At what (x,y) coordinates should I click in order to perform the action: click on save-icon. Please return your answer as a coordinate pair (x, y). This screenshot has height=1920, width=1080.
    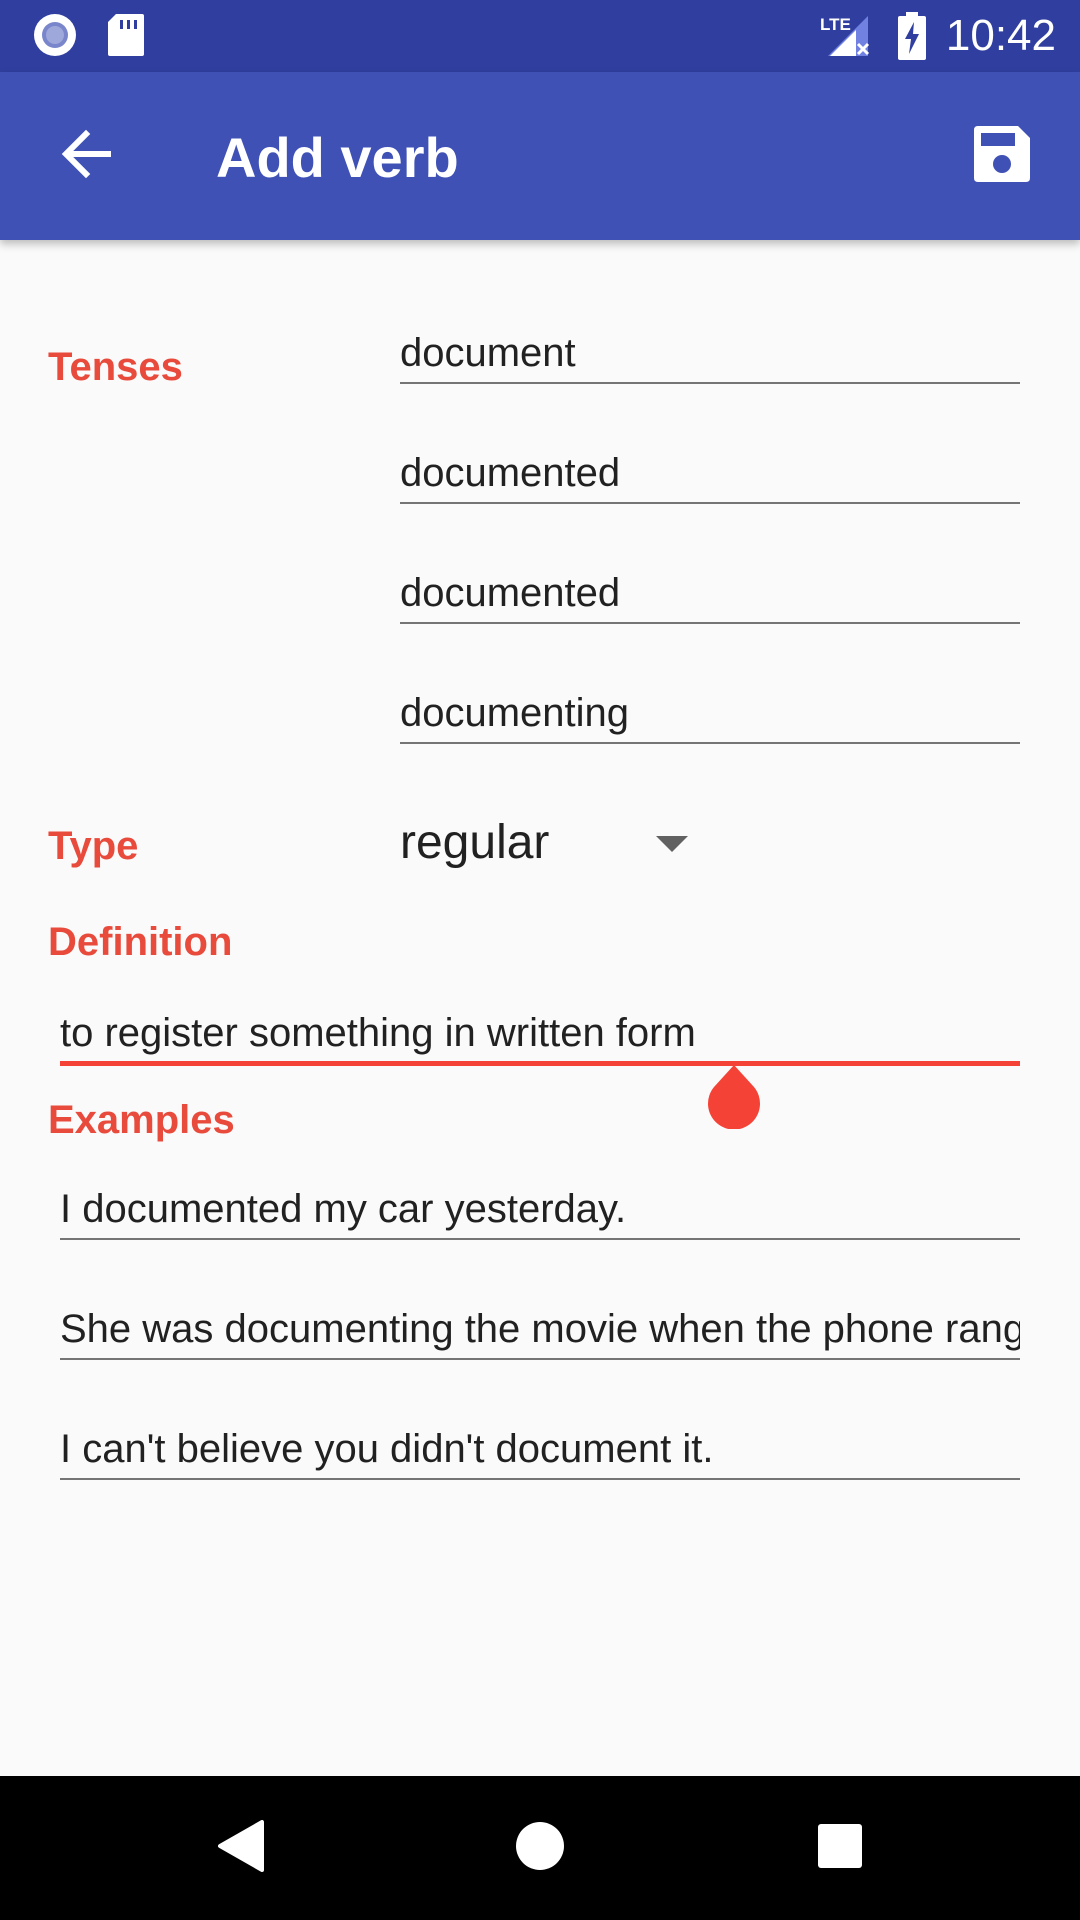
    Looking at the image, I should click on (1002, 156).